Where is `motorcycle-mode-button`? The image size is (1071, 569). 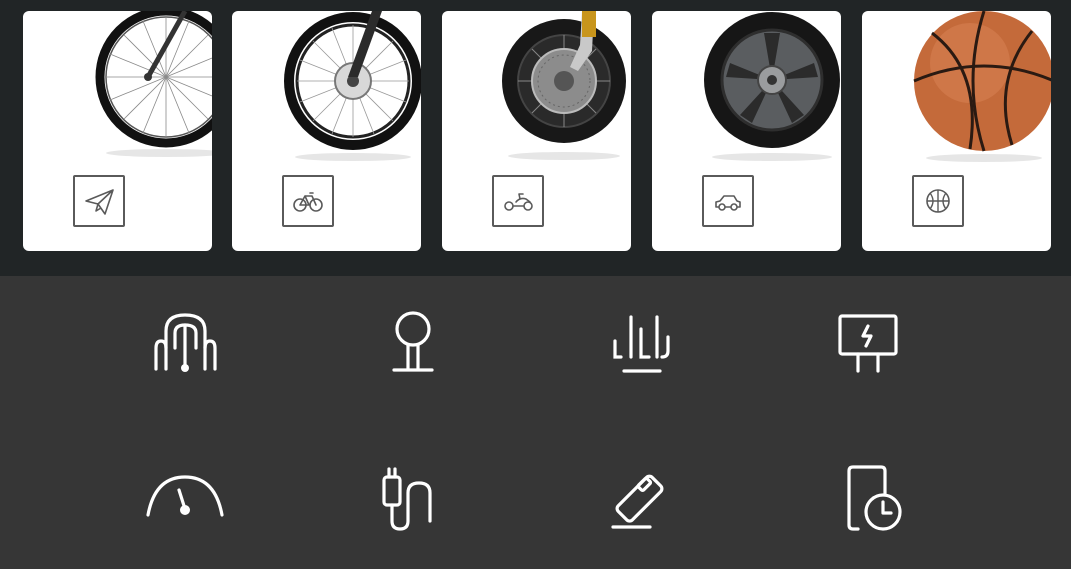 motorcycle-mode-button is located at coordinates (518, 201).